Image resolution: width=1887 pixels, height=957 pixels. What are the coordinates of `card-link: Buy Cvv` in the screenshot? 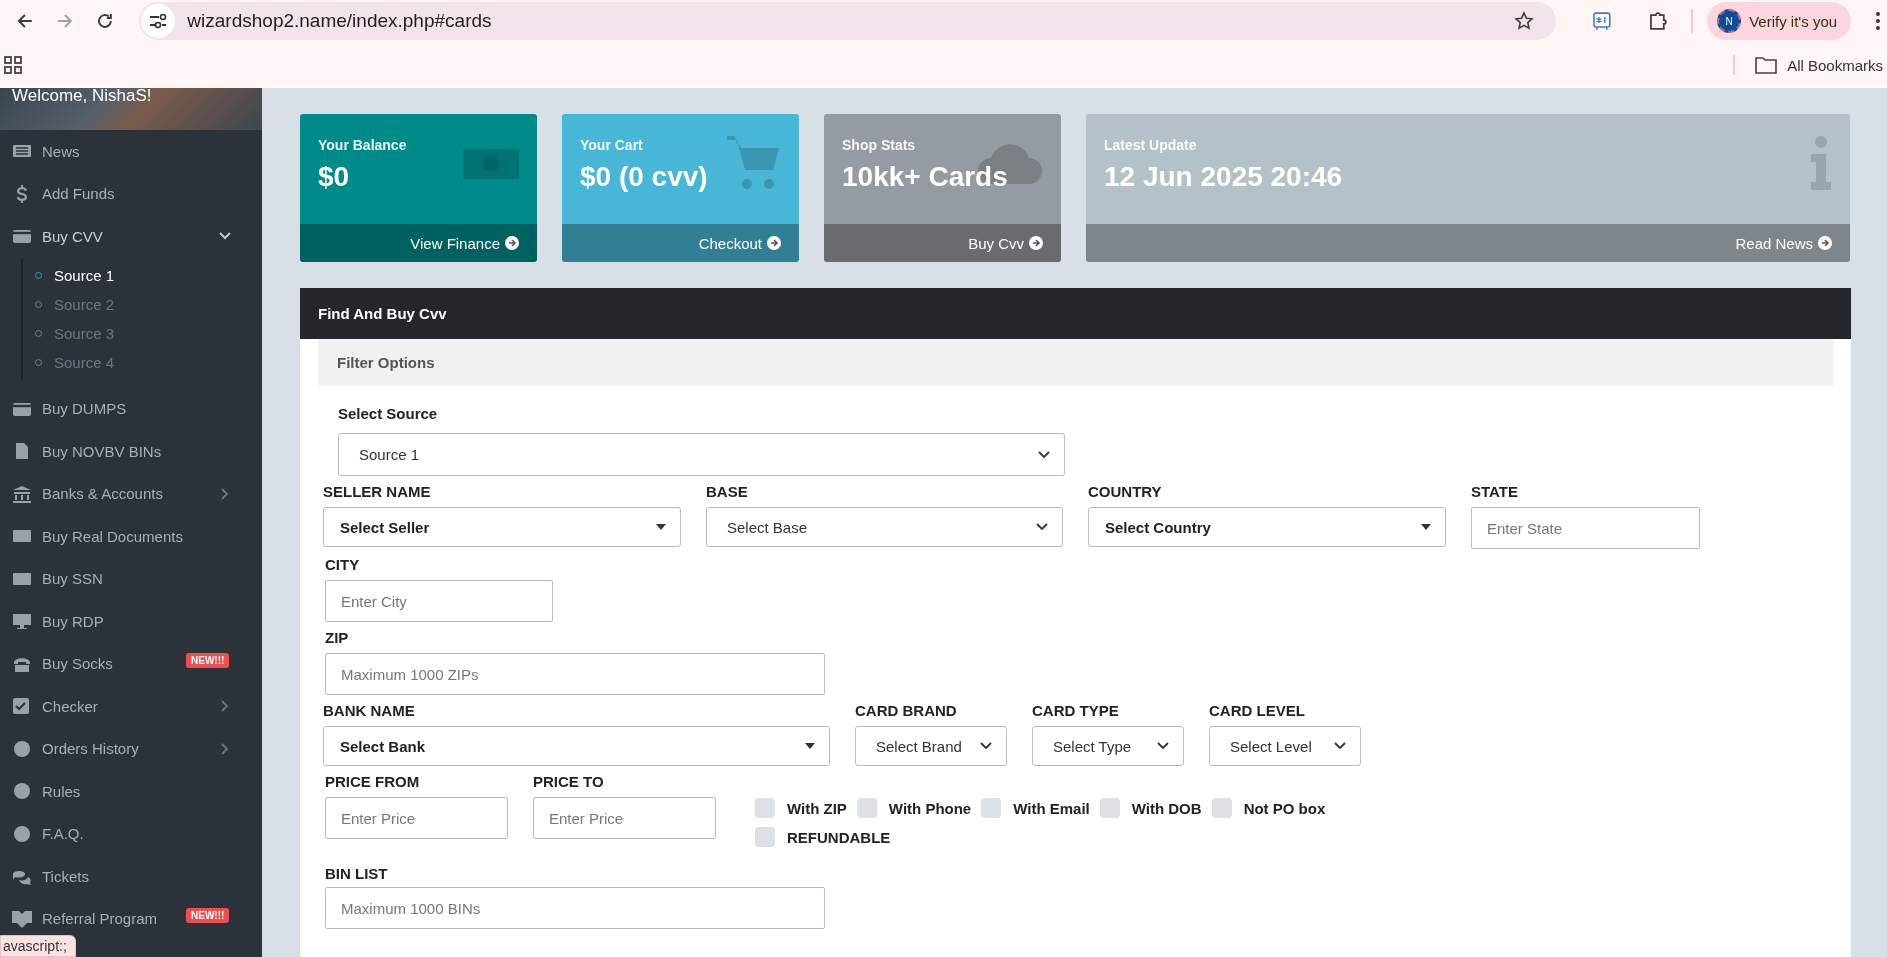 It's located at (1005, 243).